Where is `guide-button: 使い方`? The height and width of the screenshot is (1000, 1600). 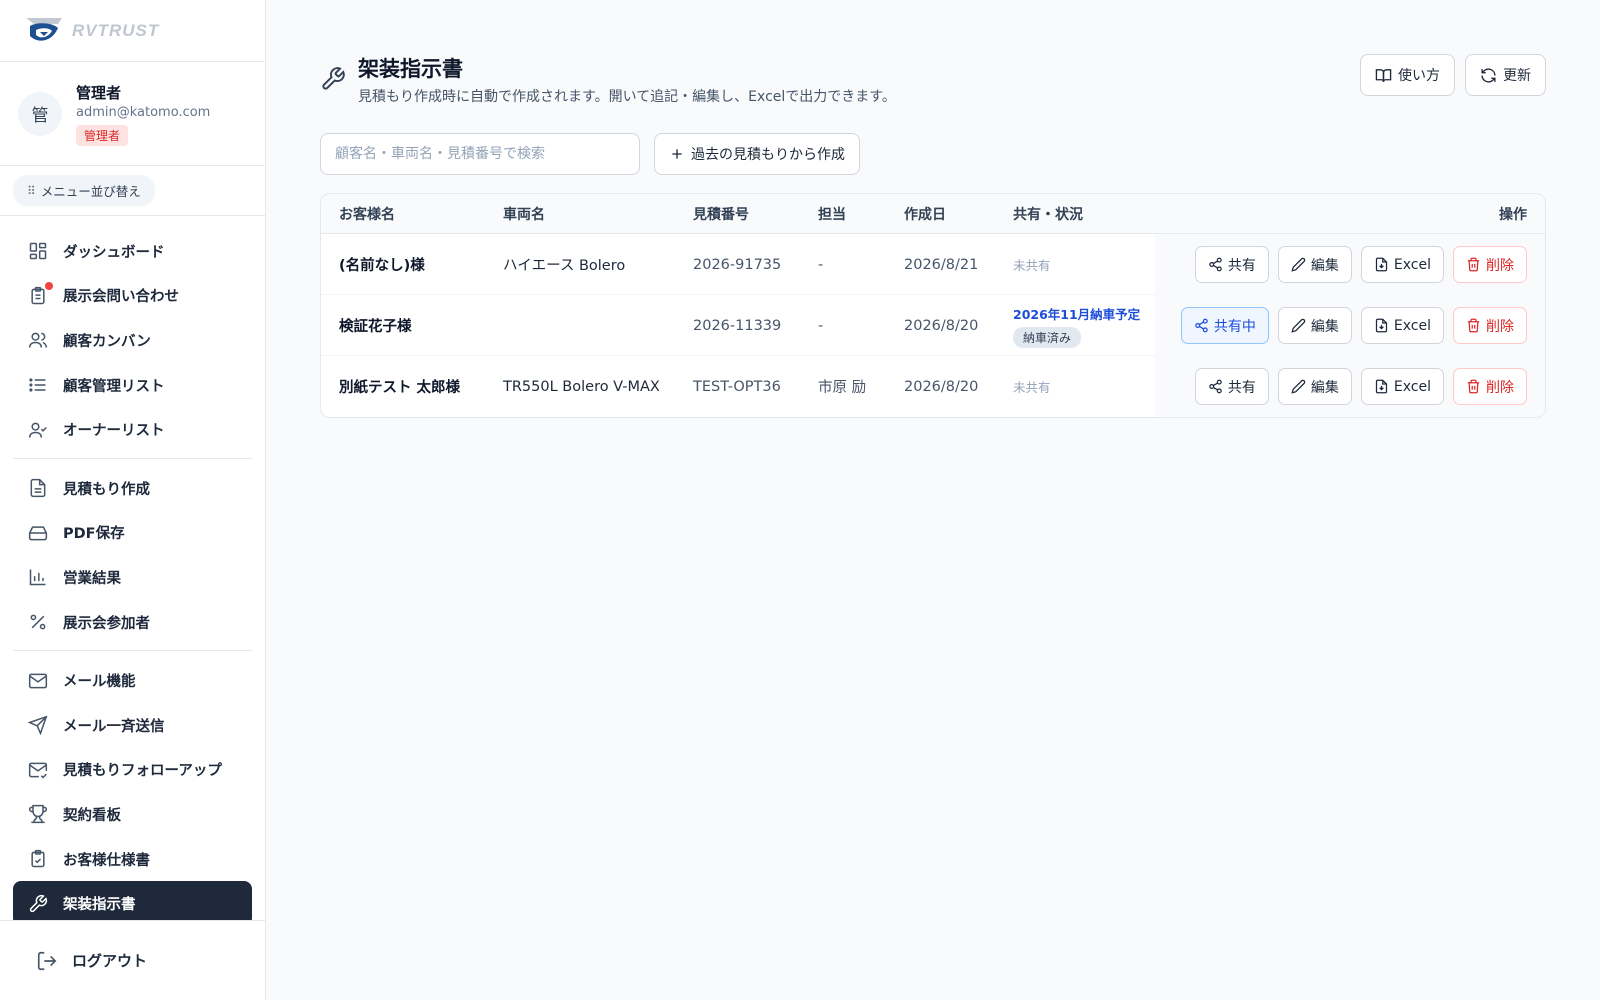
guide-button: 使い方 is located at coordinates (1407, 75).